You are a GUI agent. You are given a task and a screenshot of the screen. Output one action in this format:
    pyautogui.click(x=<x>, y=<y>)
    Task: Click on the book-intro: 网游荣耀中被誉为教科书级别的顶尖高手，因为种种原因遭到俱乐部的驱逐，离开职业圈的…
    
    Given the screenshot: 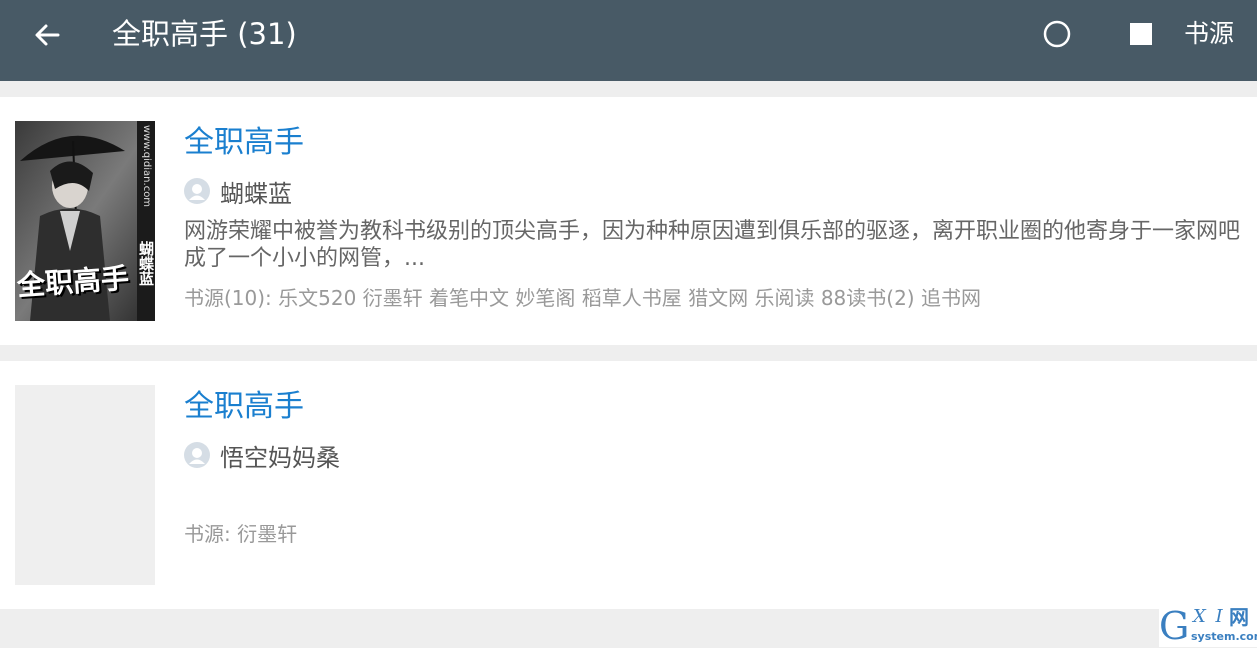 What is the action you would take?
    pyautogui.click(x=712, y=245)
    